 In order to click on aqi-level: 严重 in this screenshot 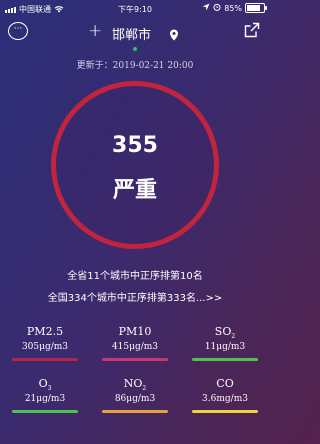, I will do `click(134, 190)`.